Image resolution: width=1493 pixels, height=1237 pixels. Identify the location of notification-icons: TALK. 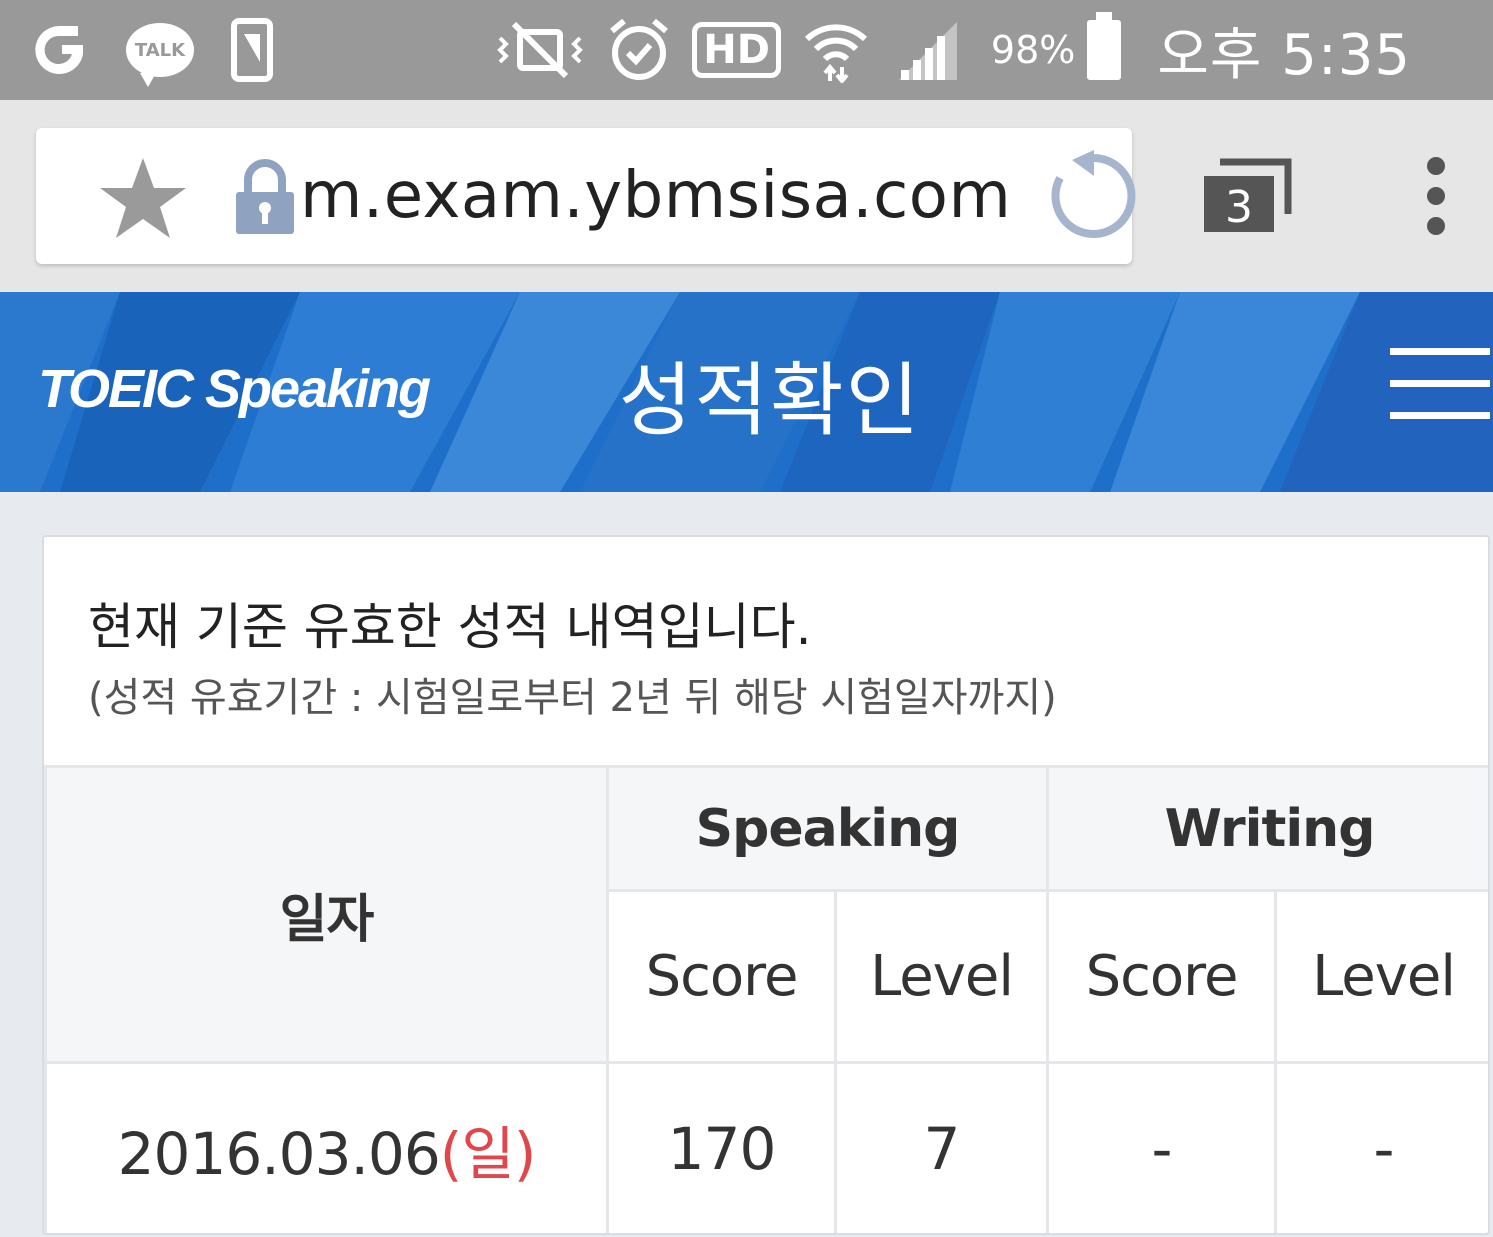
(151, 50).